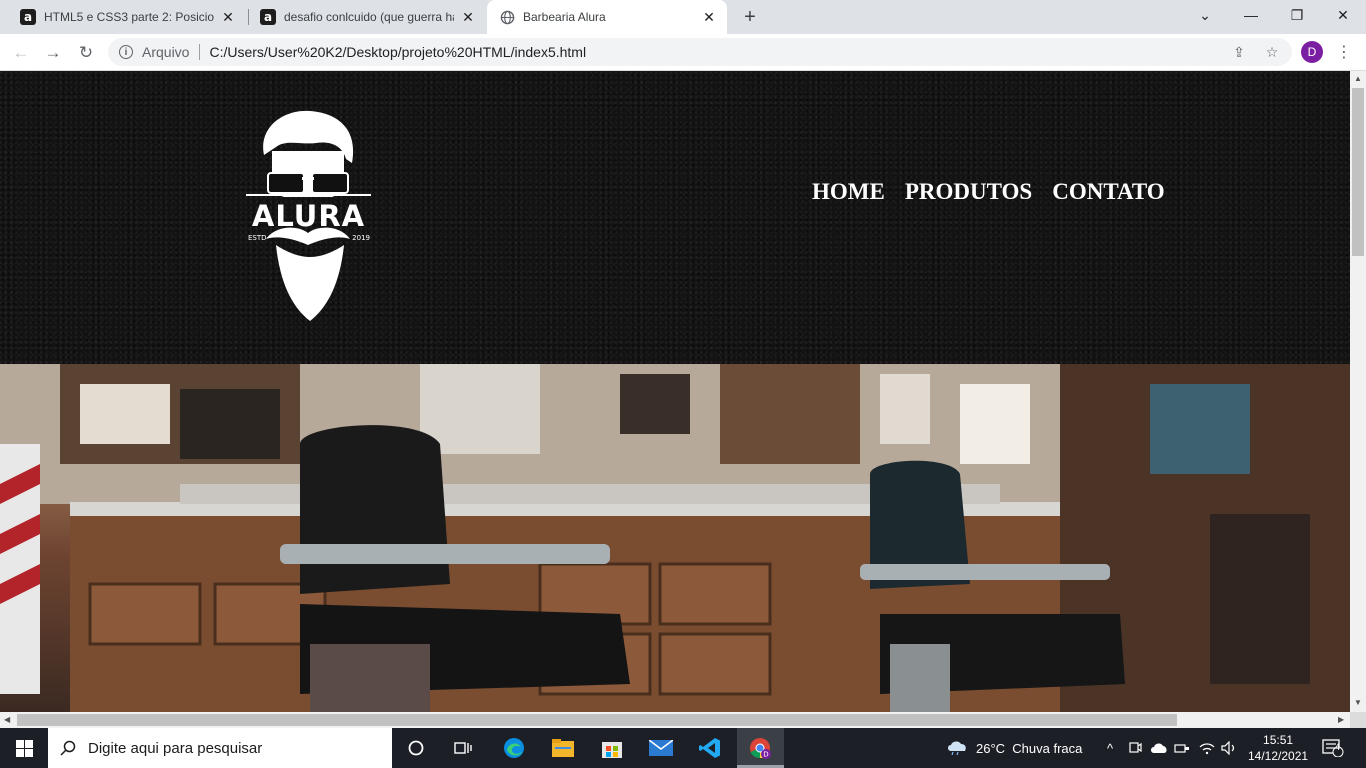  What do you see at coordinates (957, 748) in the screenshot?
I see `cloud-rain-icon` at bounding box center [957, 748].